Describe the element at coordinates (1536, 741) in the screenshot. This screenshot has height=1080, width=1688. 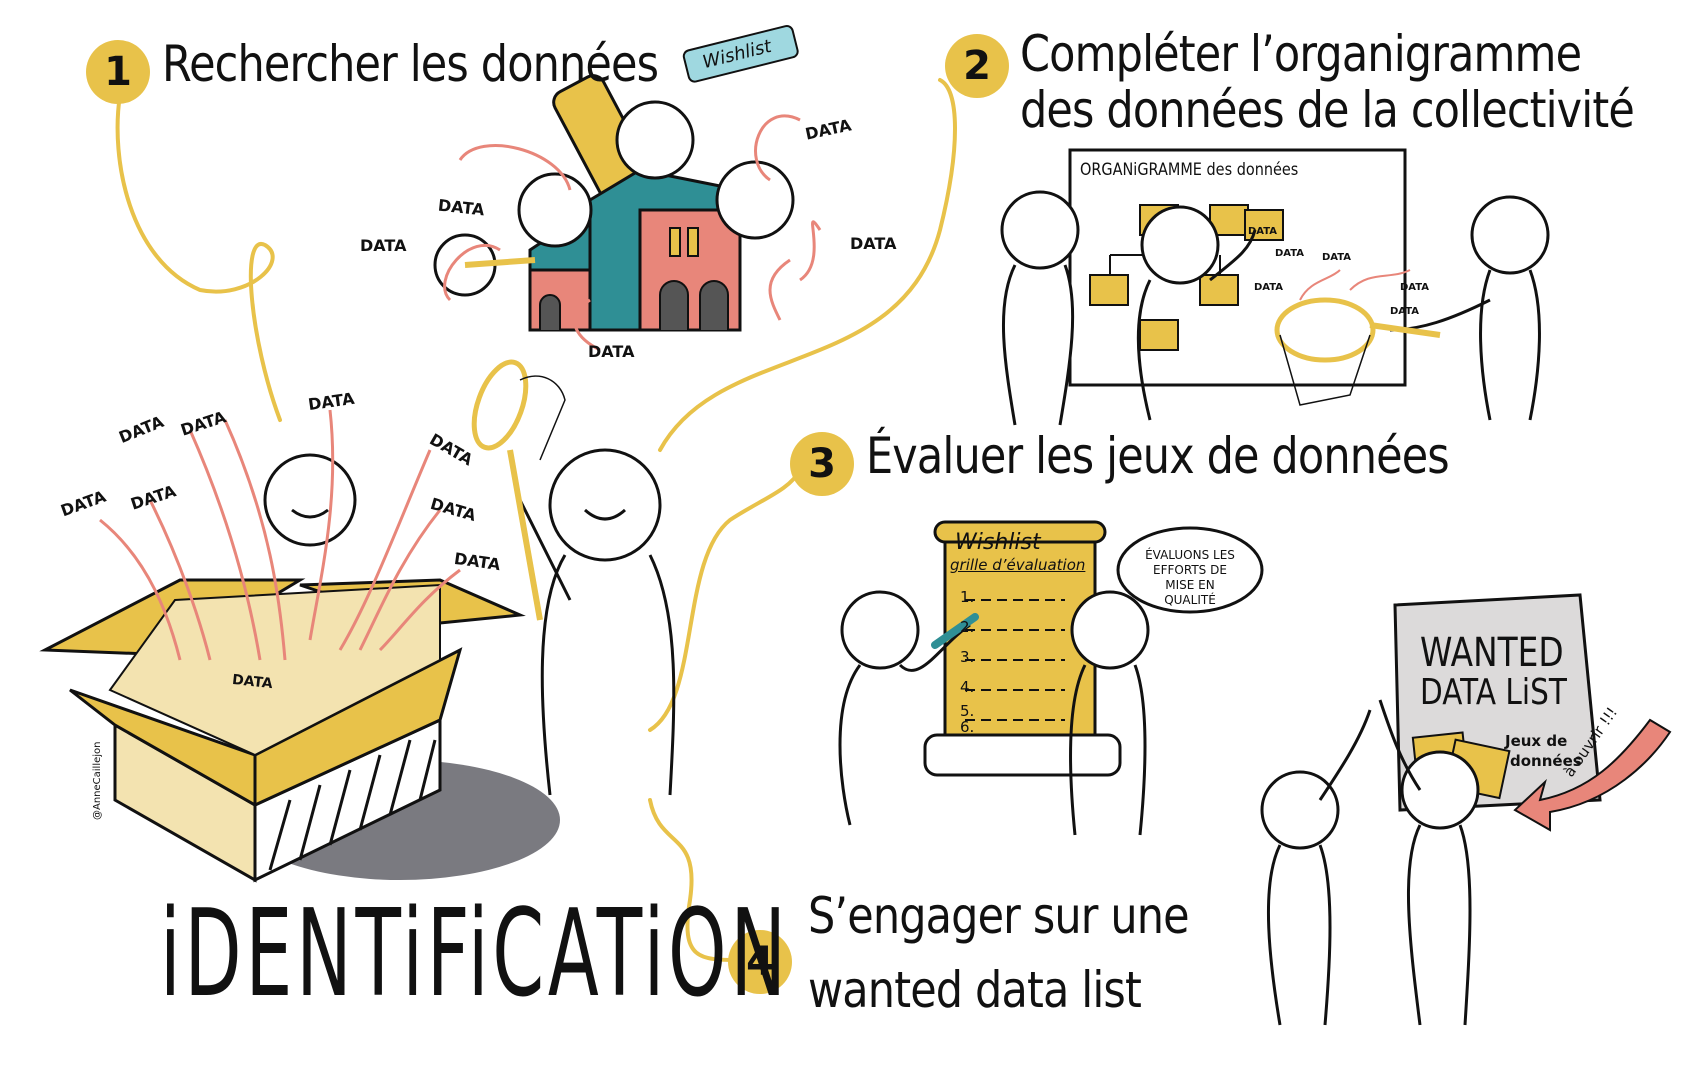
I see `poster-caption-line1: Jeux de` at that location.